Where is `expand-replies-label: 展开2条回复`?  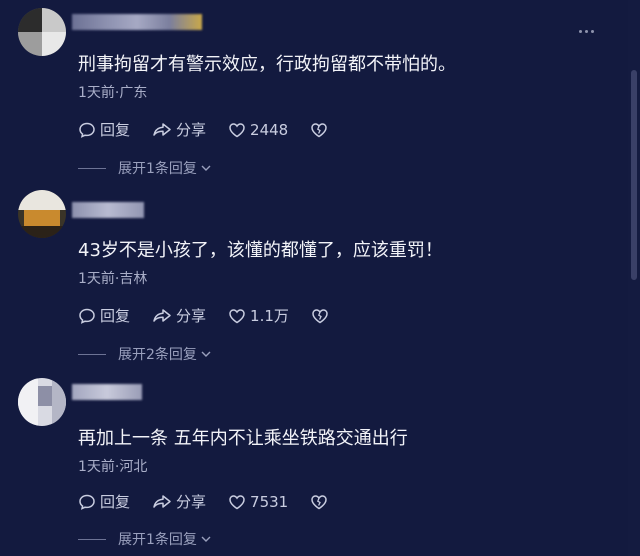 expand-replies-label: 展开2条回复 is located at coordinates (157, 355).